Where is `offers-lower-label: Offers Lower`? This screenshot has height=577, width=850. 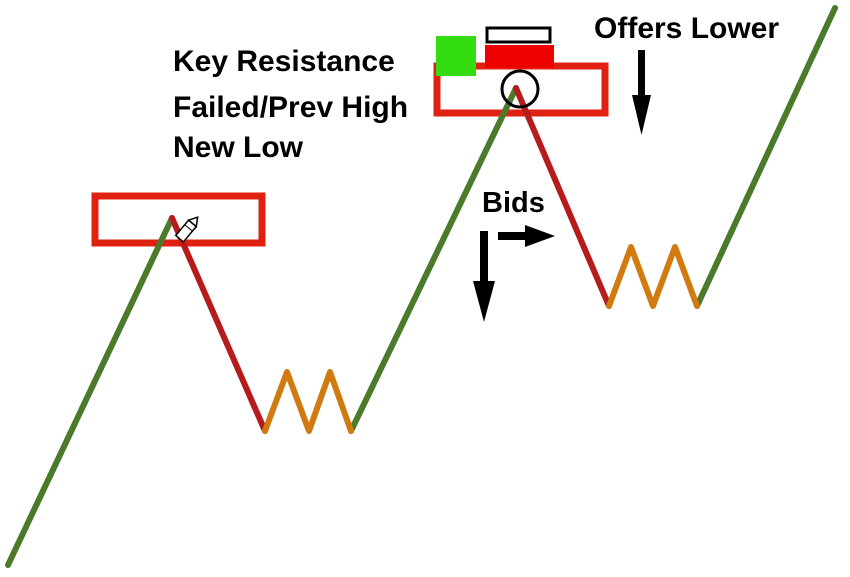 offers-lower-label: Offers Lower is located at coordinates (686, 28).